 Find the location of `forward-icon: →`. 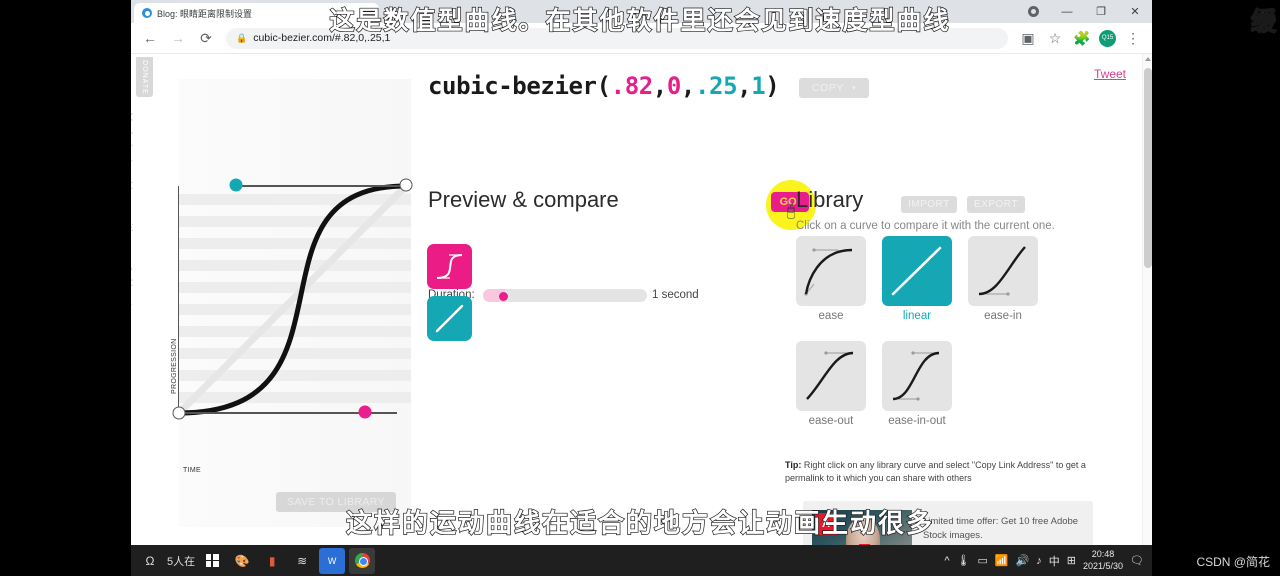

forward-icon: → is located at coordinates (178, 38).